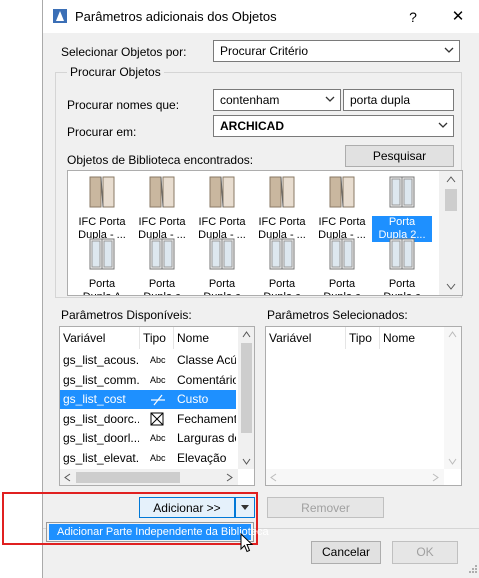 The width and height of the screenshot is (479, 578). I want to click on search-where-dropdown: ARCHICAD, so click(333, 126).